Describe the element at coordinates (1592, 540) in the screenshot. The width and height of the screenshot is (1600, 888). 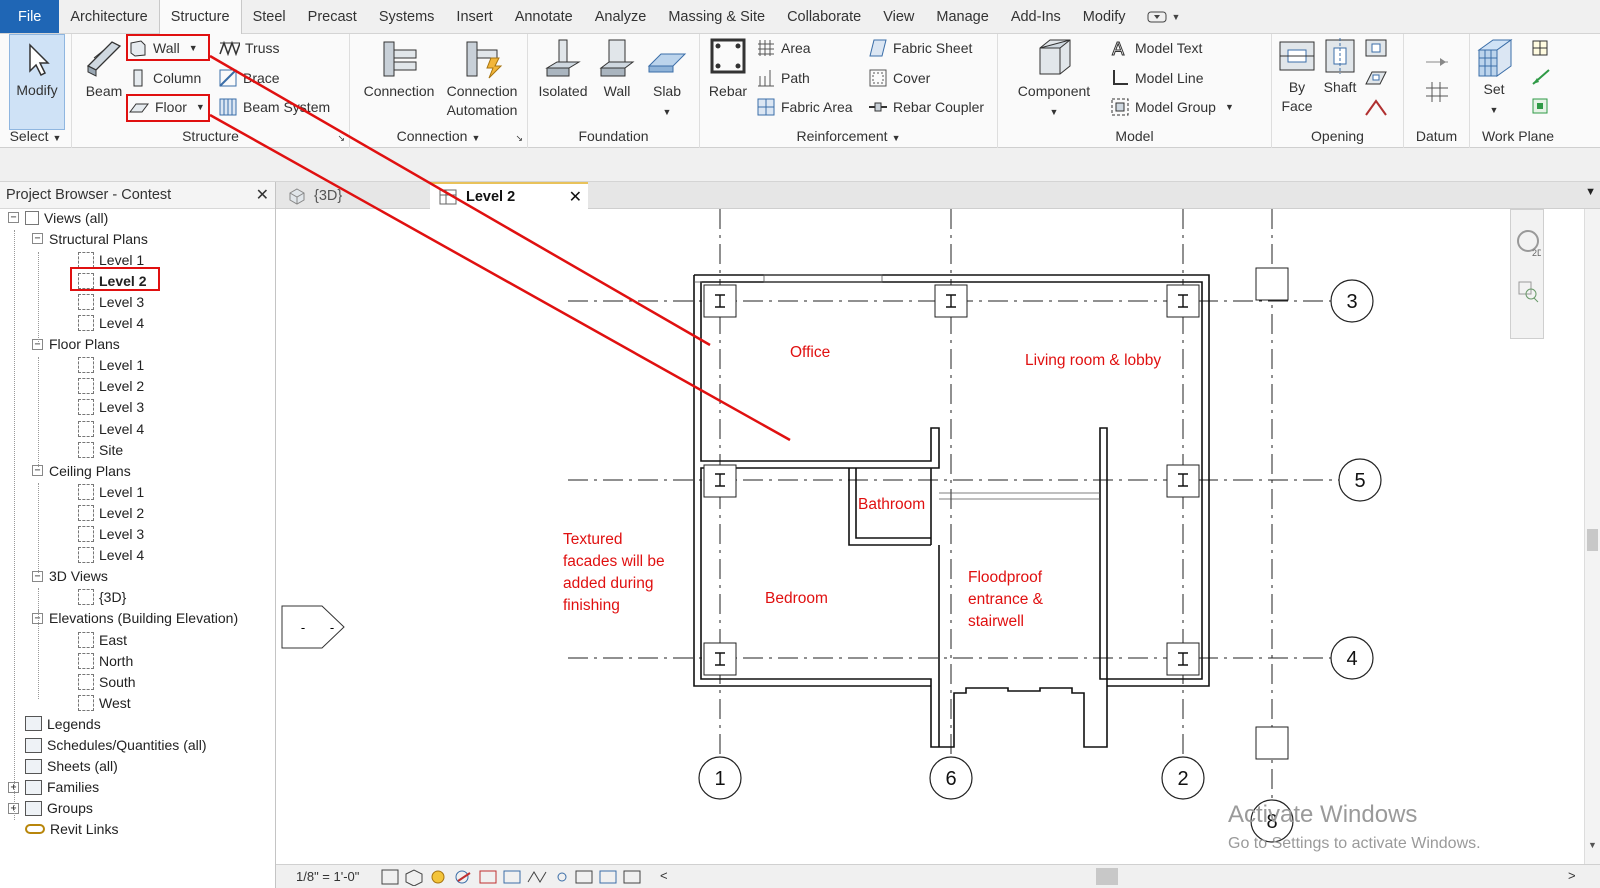
I see `scroll-thumb` at that location.